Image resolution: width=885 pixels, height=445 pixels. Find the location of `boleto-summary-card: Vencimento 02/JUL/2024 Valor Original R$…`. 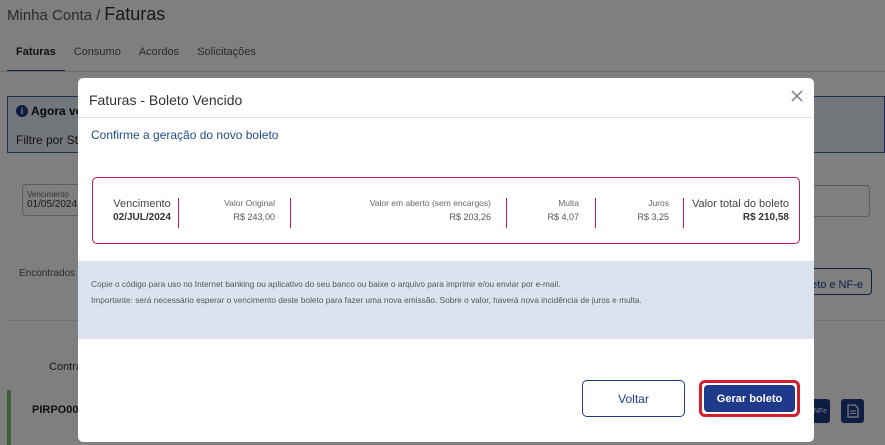

boleto-summary-card: Vencimento 02/JUL/2024 Valor Original R$… is located at coordinates (446, 210).